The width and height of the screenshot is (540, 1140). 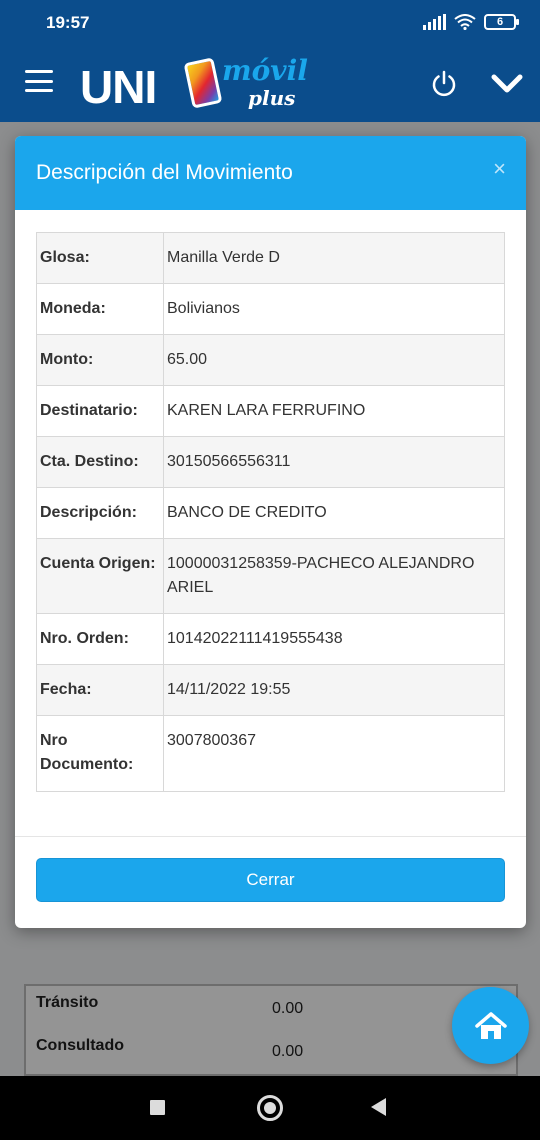 I want to click on detail-label-monto: Monto:, so click(x=100, y=360).